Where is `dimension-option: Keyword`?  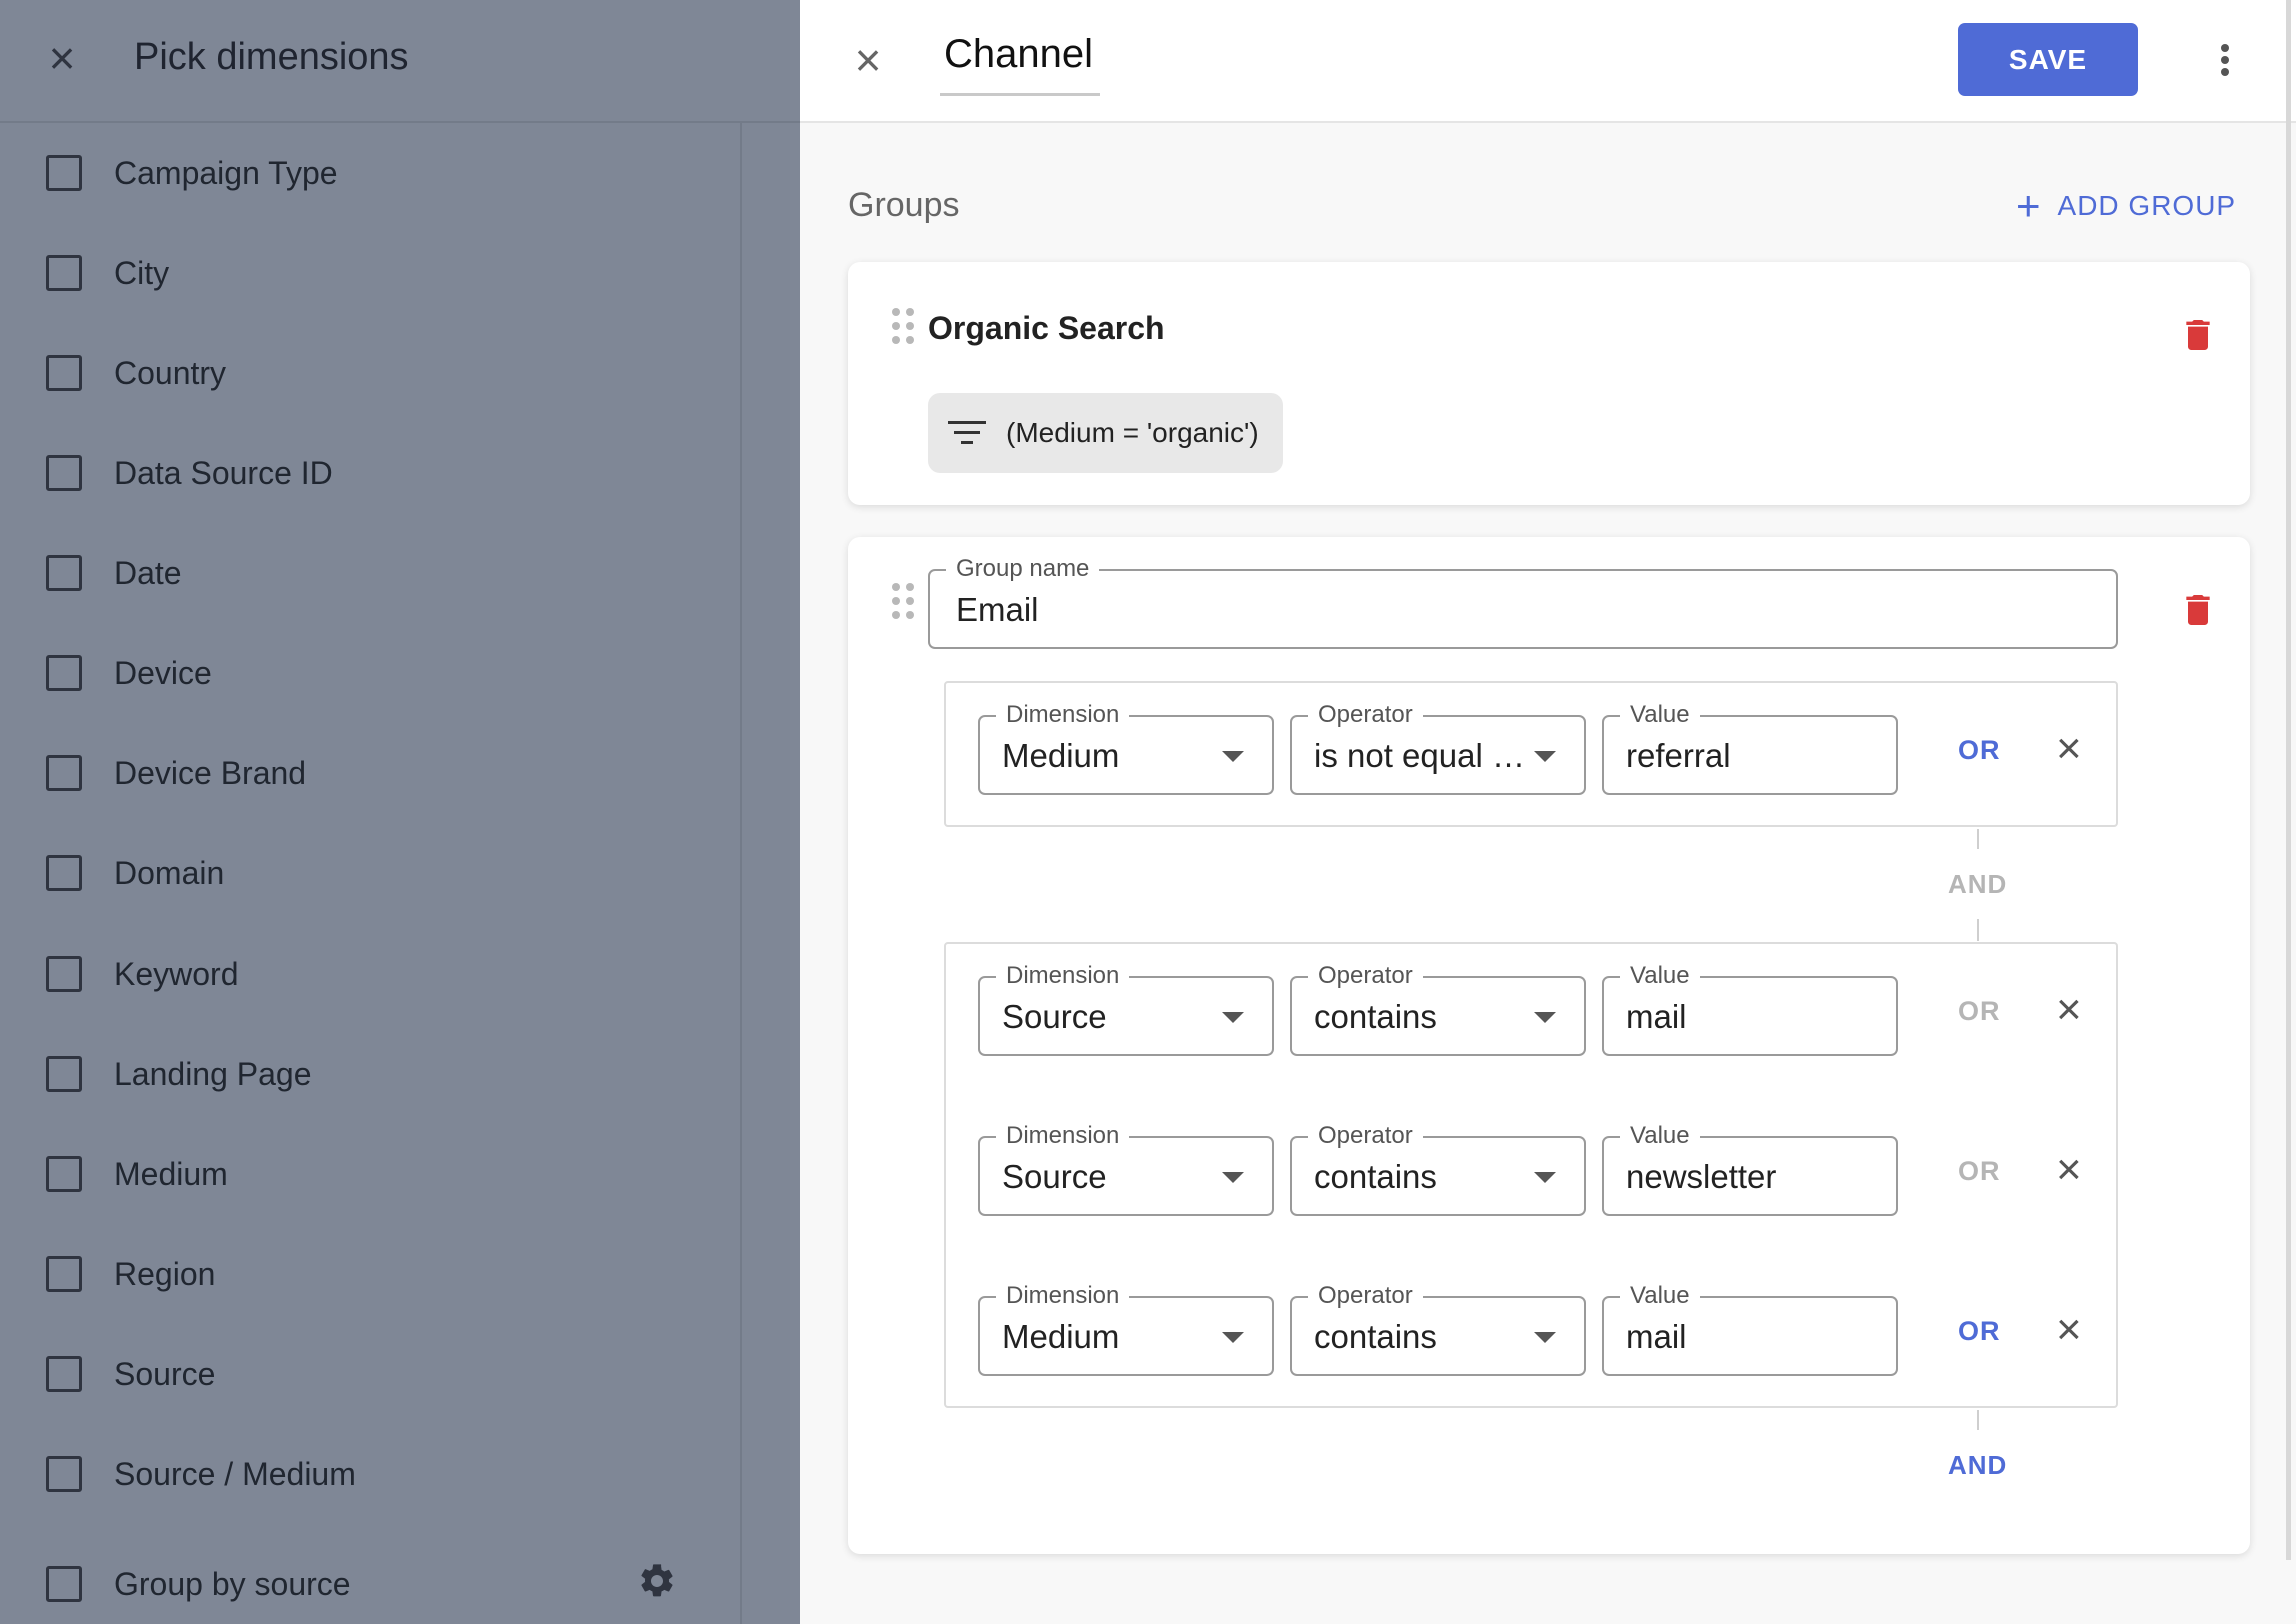
dimension-option: Keyword is located at coordinates (142, 974).